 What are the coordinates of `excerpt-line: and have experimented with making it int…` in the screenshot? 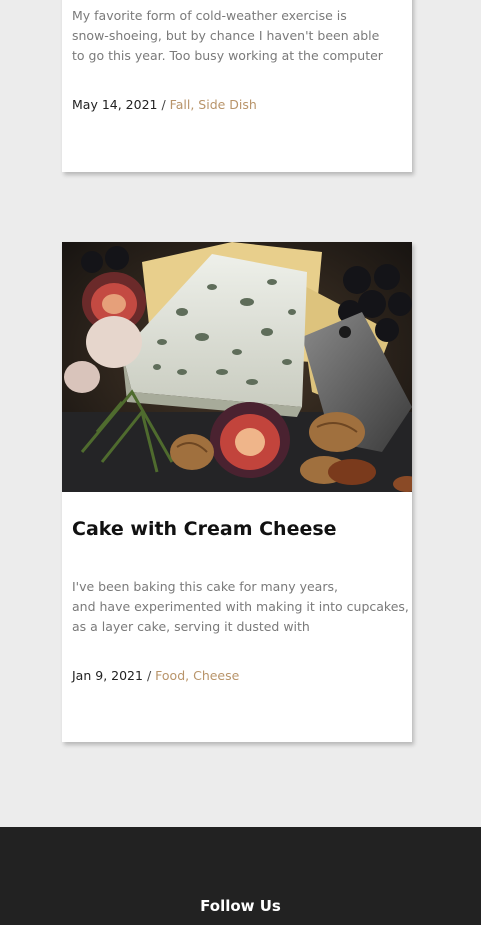 It's located at (240, 606).